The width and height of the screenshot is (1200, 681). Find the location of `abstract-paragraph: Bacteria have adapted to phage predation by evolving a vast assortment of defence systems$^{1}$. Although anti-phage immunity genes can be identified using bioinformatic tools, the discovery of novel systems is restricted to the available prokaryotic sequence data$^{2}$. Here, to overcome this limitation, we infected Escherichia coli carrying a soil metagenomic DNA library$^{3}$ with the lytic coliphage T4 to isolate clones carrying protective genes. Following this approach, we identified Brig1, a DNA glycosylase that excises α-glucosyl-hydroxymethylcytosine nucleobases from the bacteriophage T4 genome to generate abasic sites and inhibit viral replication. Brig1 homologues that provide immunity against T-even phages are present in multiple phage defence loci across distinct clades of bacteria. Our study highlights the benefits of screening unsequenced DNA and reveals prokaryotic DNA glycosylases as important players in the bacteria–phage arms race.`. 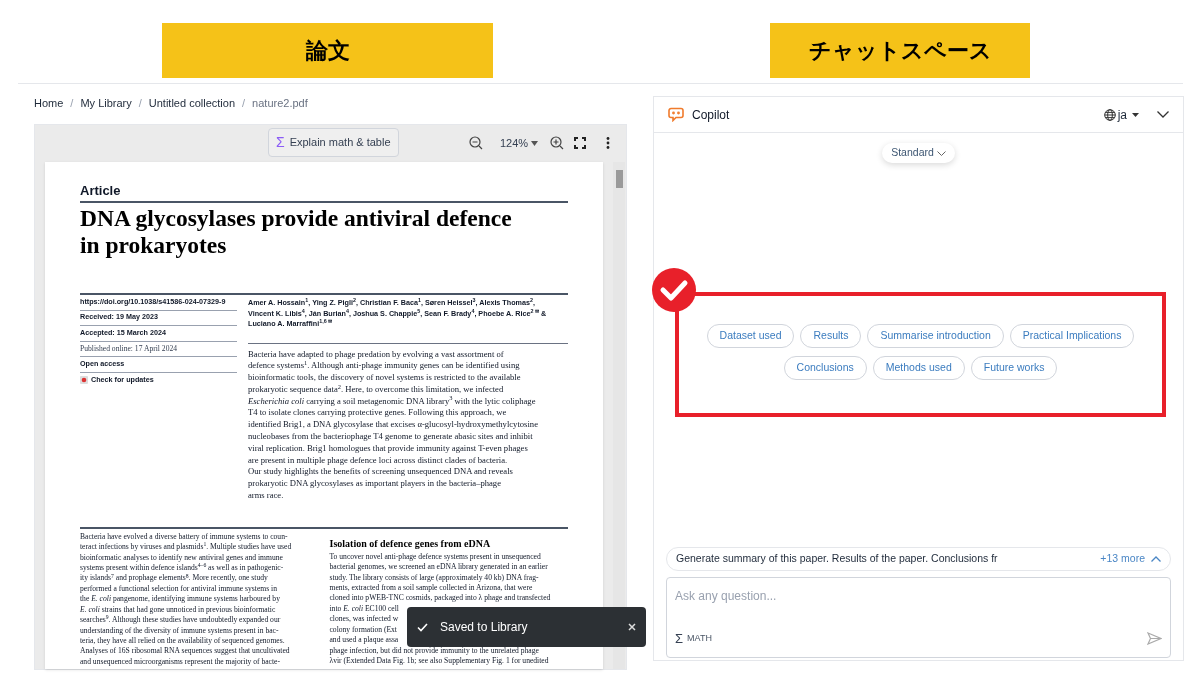

abstract-paragraph: Bacteria have adapted to phage predation by evolving a vast assortment of defence systems$^{1}$. Although anti-phage immunity genes can be identified using bioinformatic tools, the discovery of novel systems is restricted to the available prokaryotic sequence data$^{2}$. Here, to overcome this limitation, we infected Escherichia coli carrying a soil metagenomic DNA library$^{3}$ with the lytic coliphage T4 to isolate clones carrying protective genes. Following this approach, we identified Brig1, a DNA glycosylase that excises α-glucosyl-hydroxymethylcytosine nucleobases from the bacteriophage T4 genome to generate abasic sites and inhibit viral replication. Brig1 homologues that provide immunity against T-even phages are present in multiple phage defence loci across distinct clades of bacteria. Our study highlights the benefits of screening unsequenced DNA and reveals prokaryotic DNA glycosylases as important players in the bacteria–phage arms race. is located at coordinates (393, 424).